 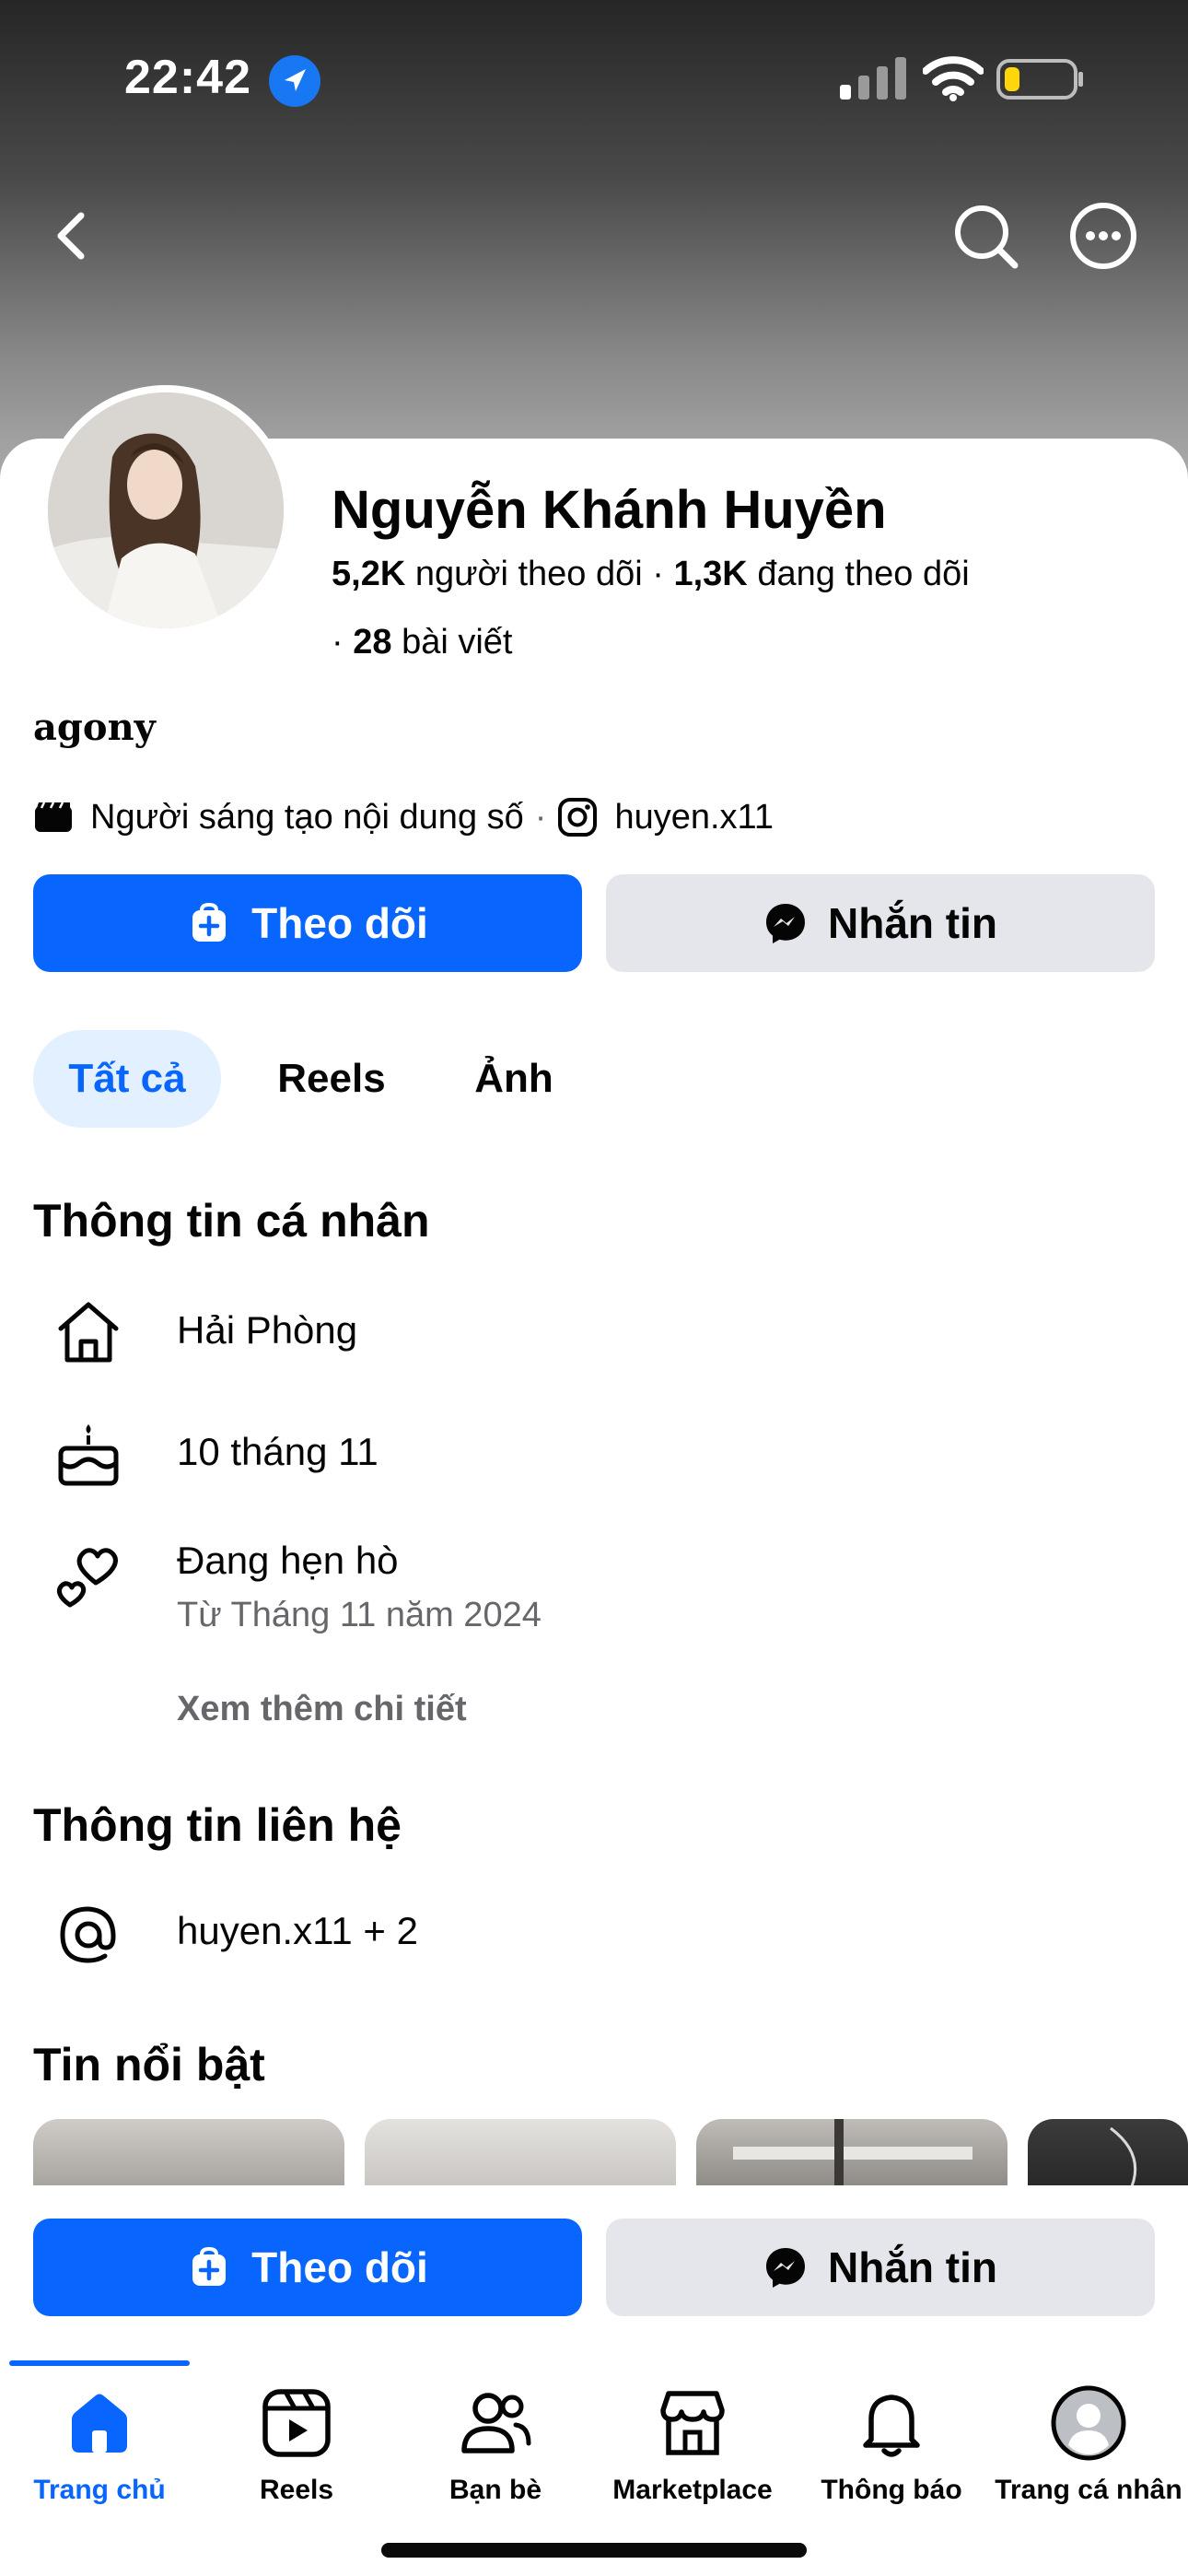 I want to click on more-options-button, so click(x=1103, y=236).